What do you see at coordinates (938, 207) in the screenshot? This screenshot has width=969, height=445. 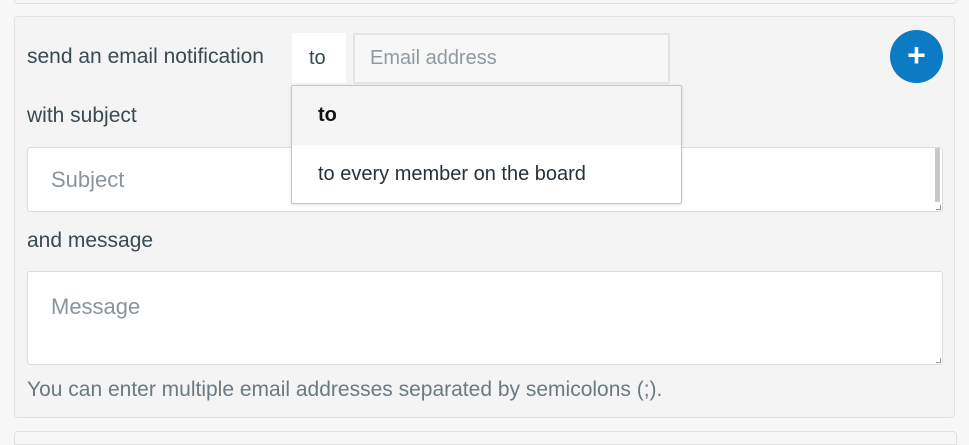 I see `subject-resize-handle` at bounding box center [938, 207].